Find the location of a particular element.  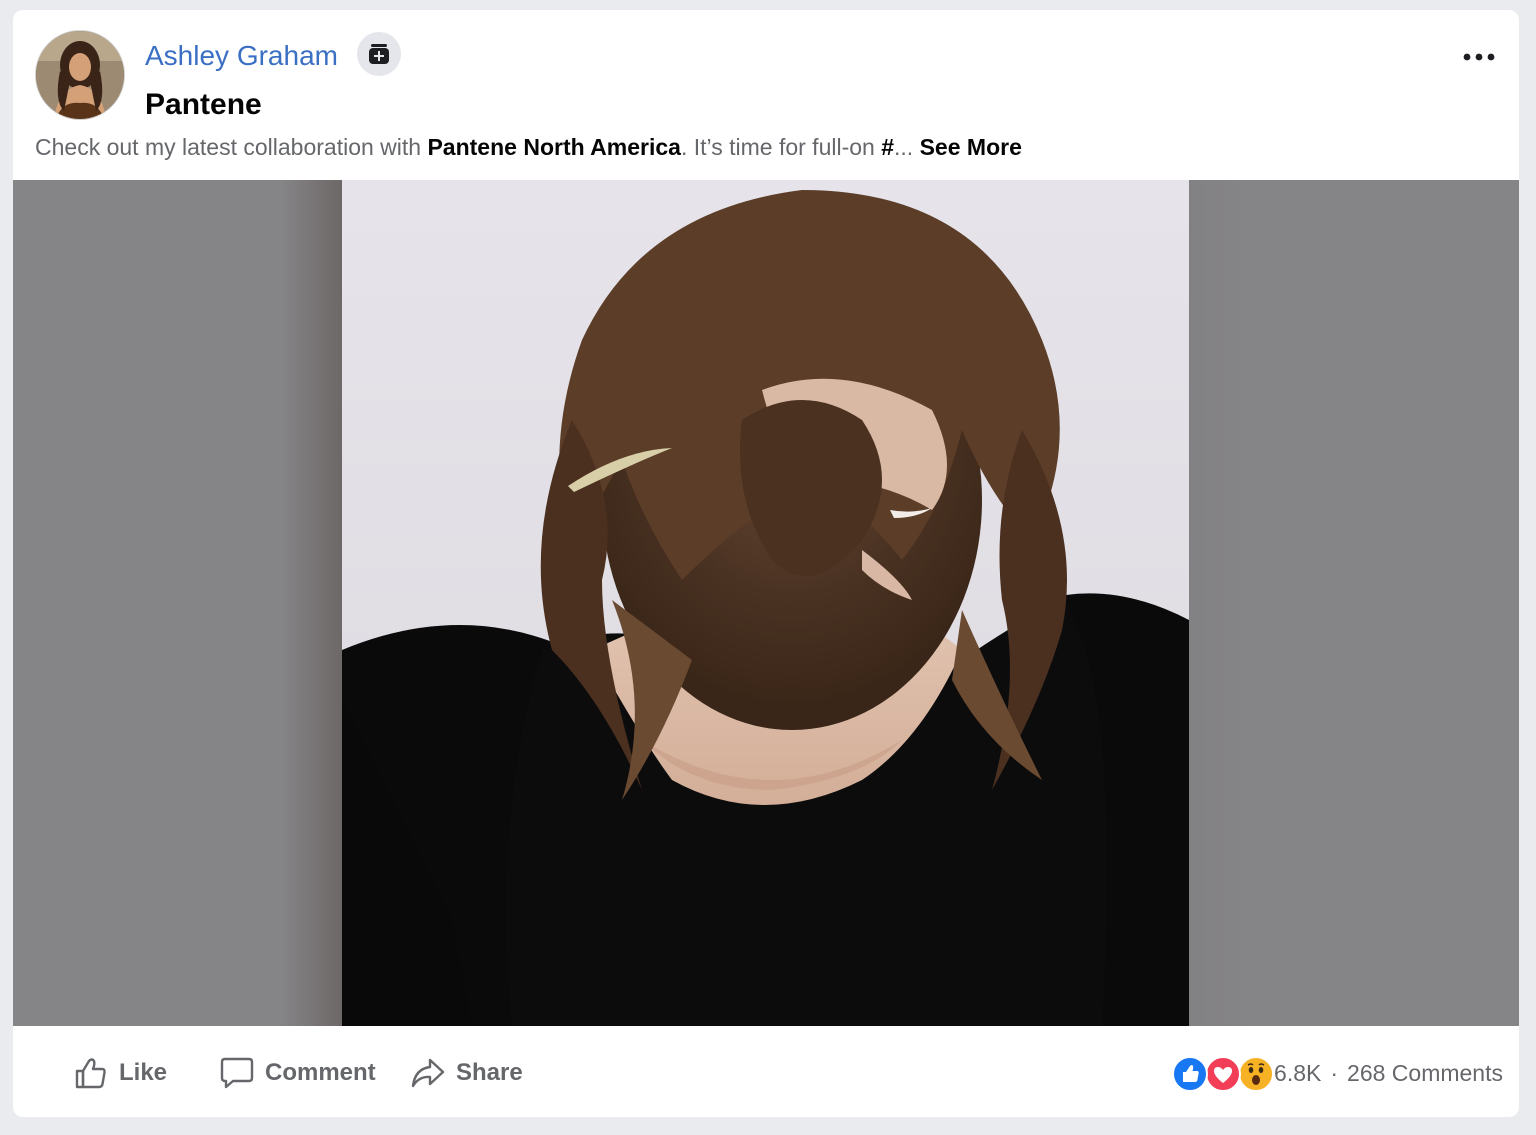

video-edge-shadow is located at coordinates (312, 603).